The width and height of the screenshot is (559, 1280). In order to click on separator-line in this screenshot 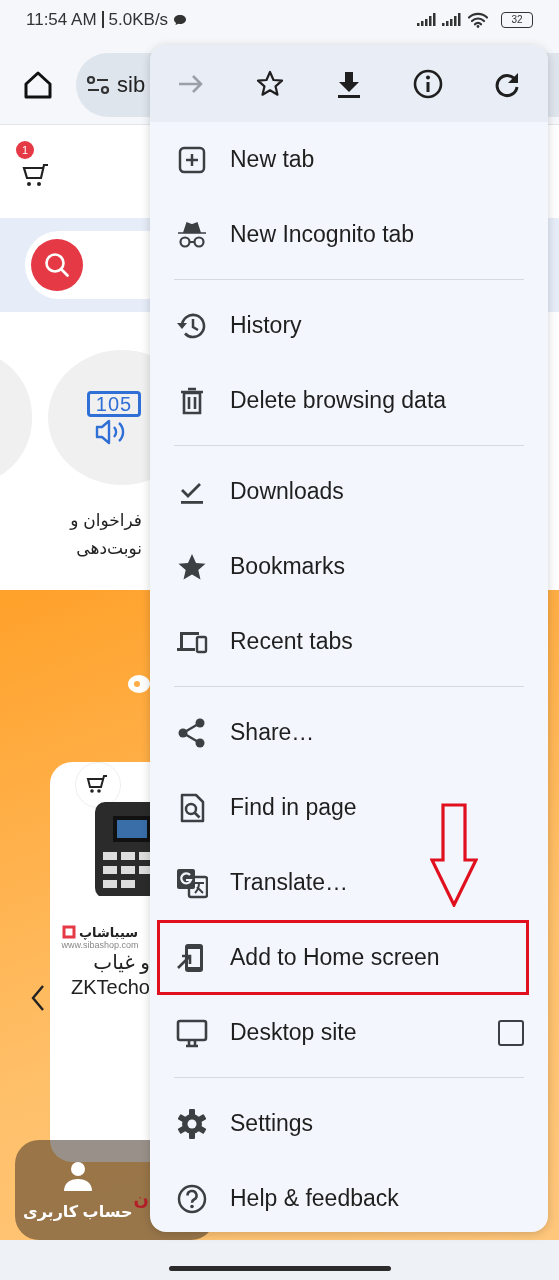, I will do `click(102, 19)`.